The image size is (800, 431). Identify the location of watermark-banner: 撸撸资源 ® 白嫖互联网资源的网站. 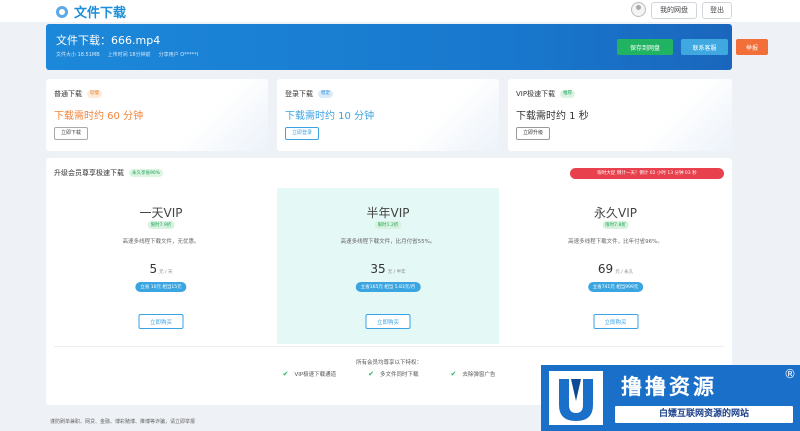
(670, 398).